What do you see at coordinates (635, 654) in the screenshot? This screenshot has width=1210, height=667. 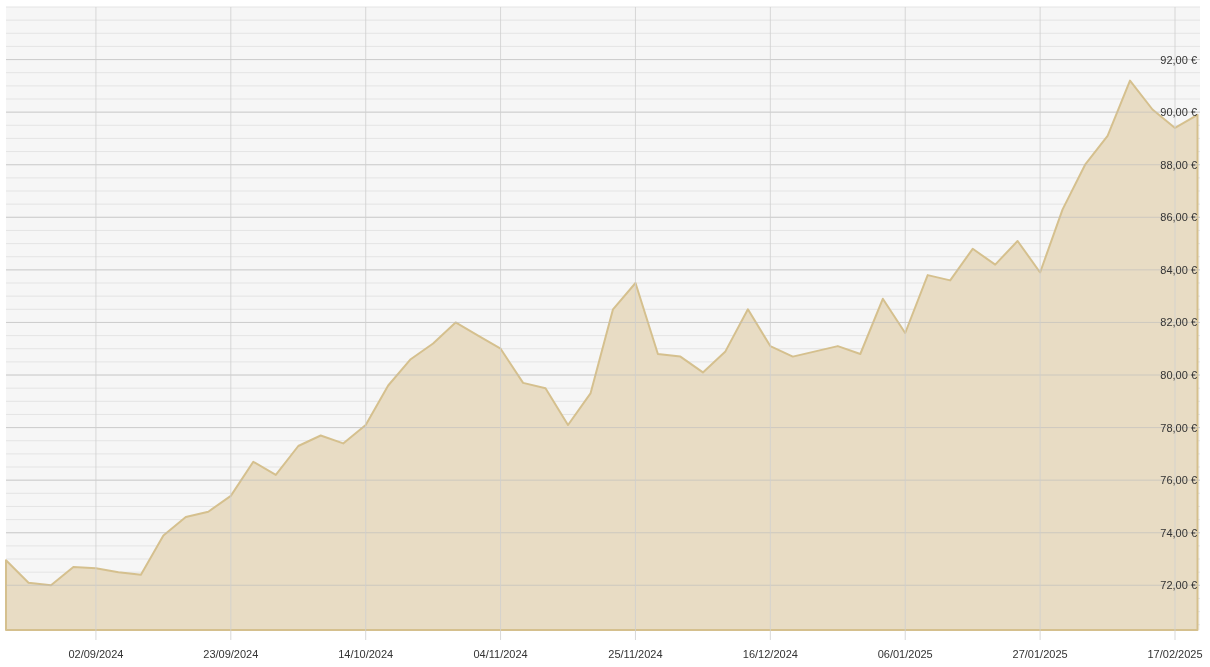 I see `x-axis-label: 25/11/2024` at bounding box center [635, 654].